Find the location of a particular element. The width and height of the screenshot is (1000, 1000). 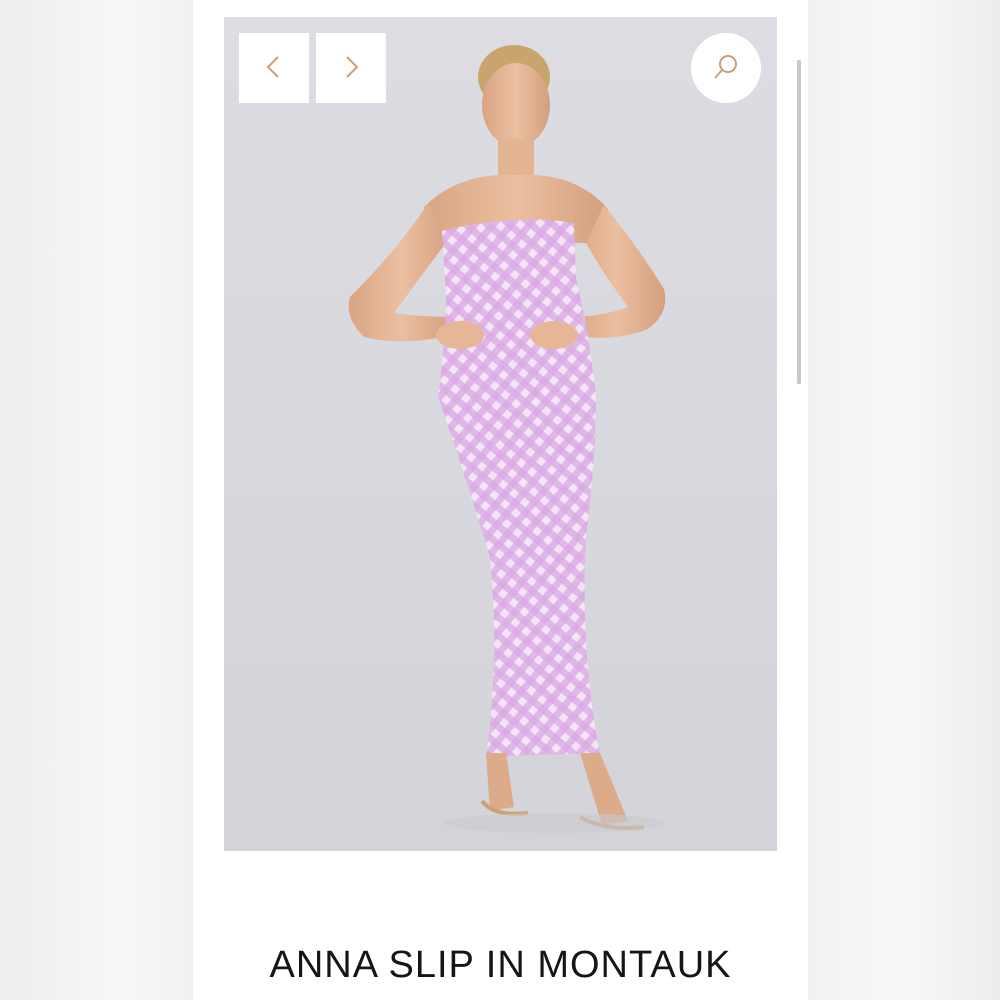

chevron-left-icon is located at coordinates (274, 68).